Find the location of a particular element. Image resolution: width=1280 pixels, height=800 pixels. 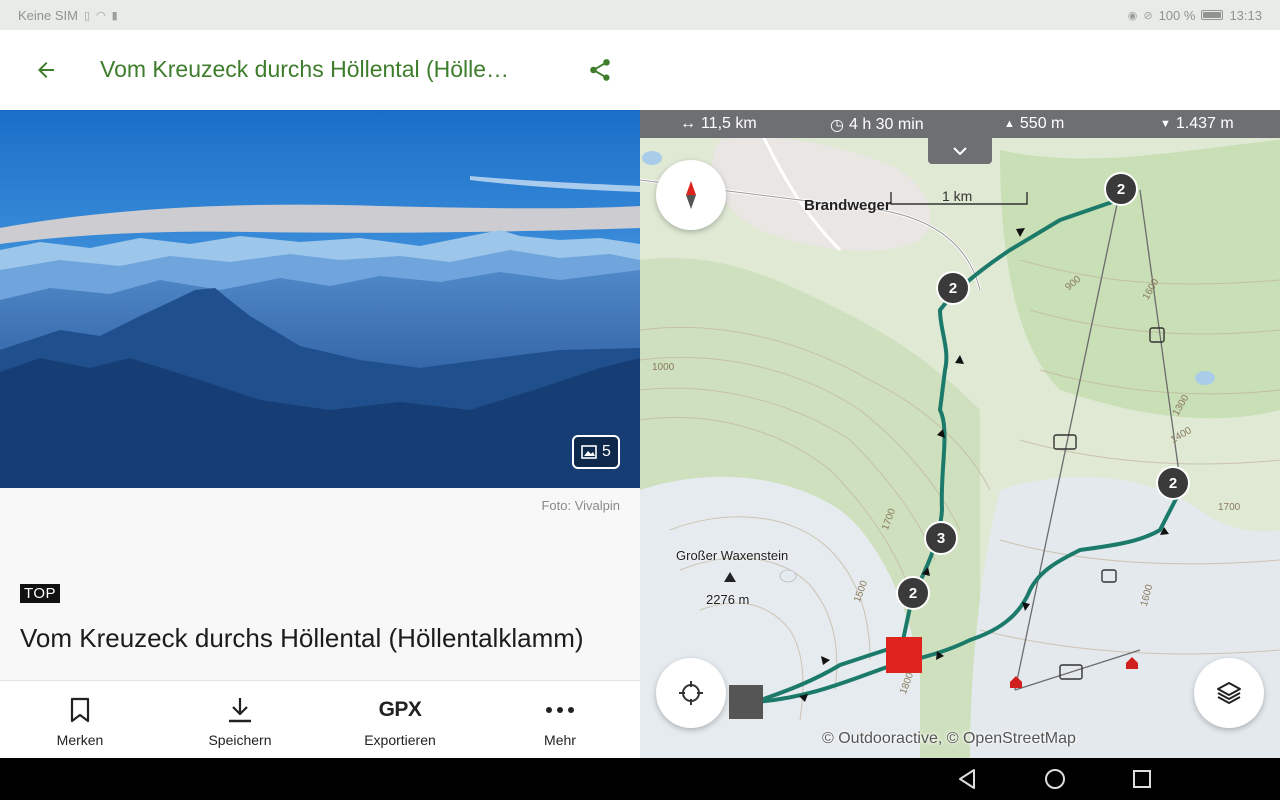

stat-descent: ▼ 1.437 m is located at coordinates (1197, 124).